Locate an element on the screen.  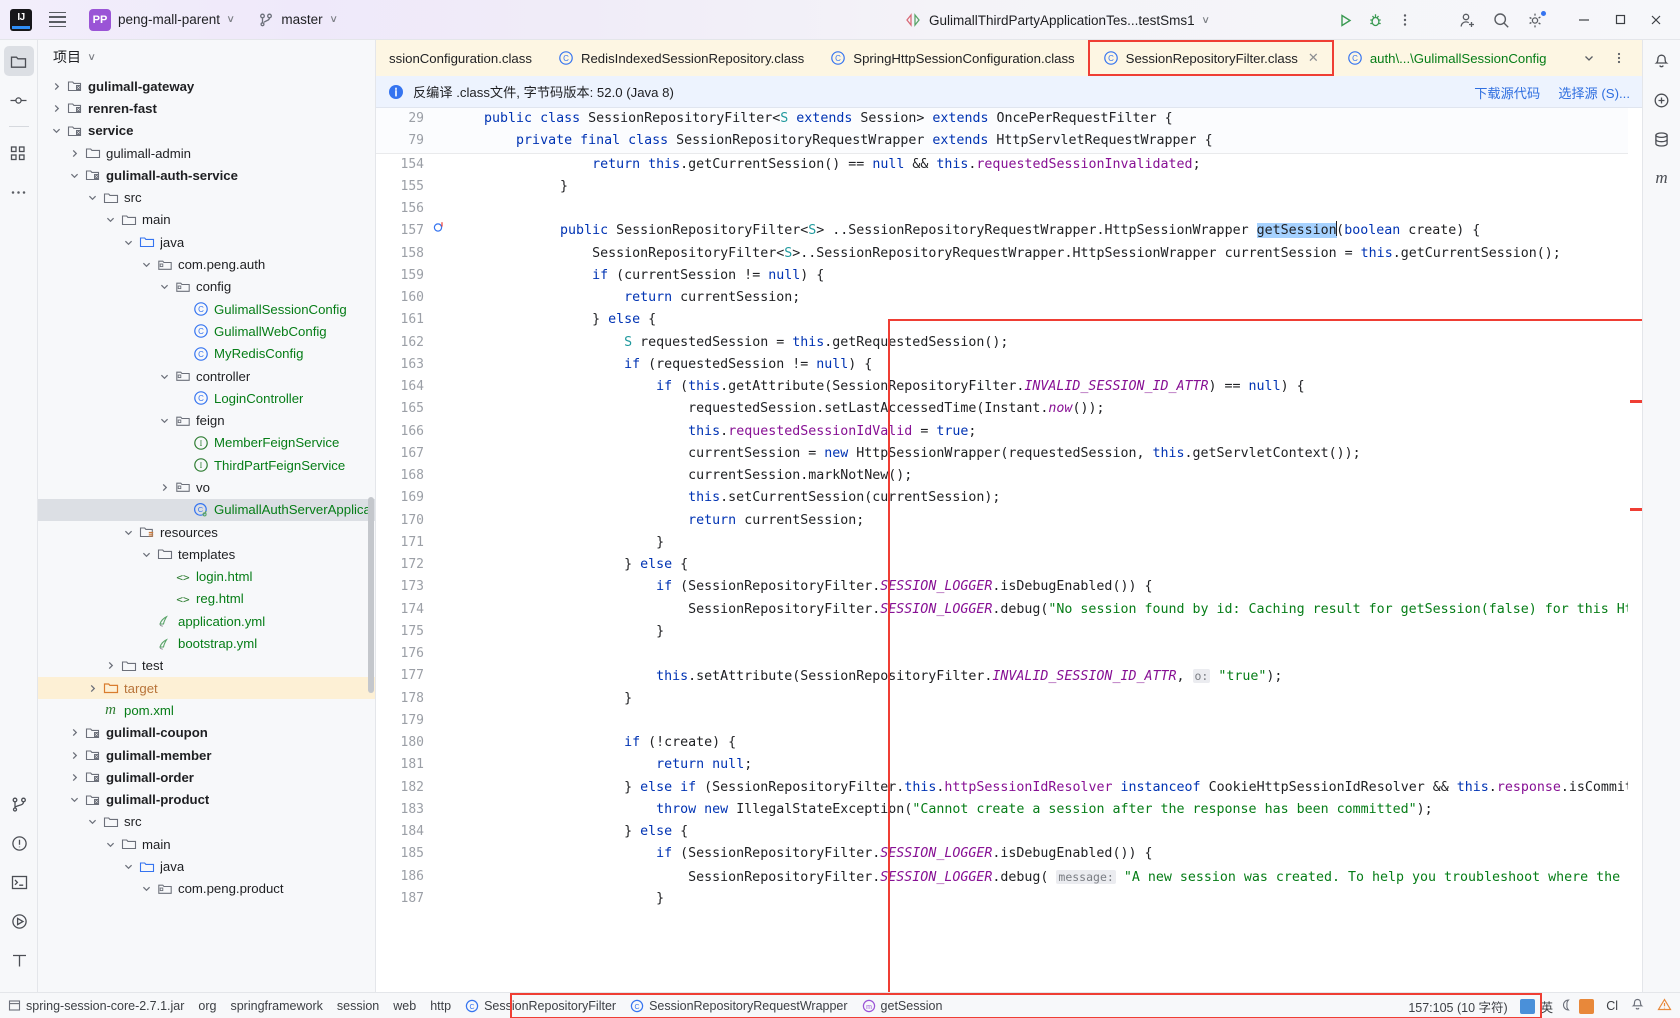
tree-node-application-yml: application.yml is located at coordinates (206, 621).